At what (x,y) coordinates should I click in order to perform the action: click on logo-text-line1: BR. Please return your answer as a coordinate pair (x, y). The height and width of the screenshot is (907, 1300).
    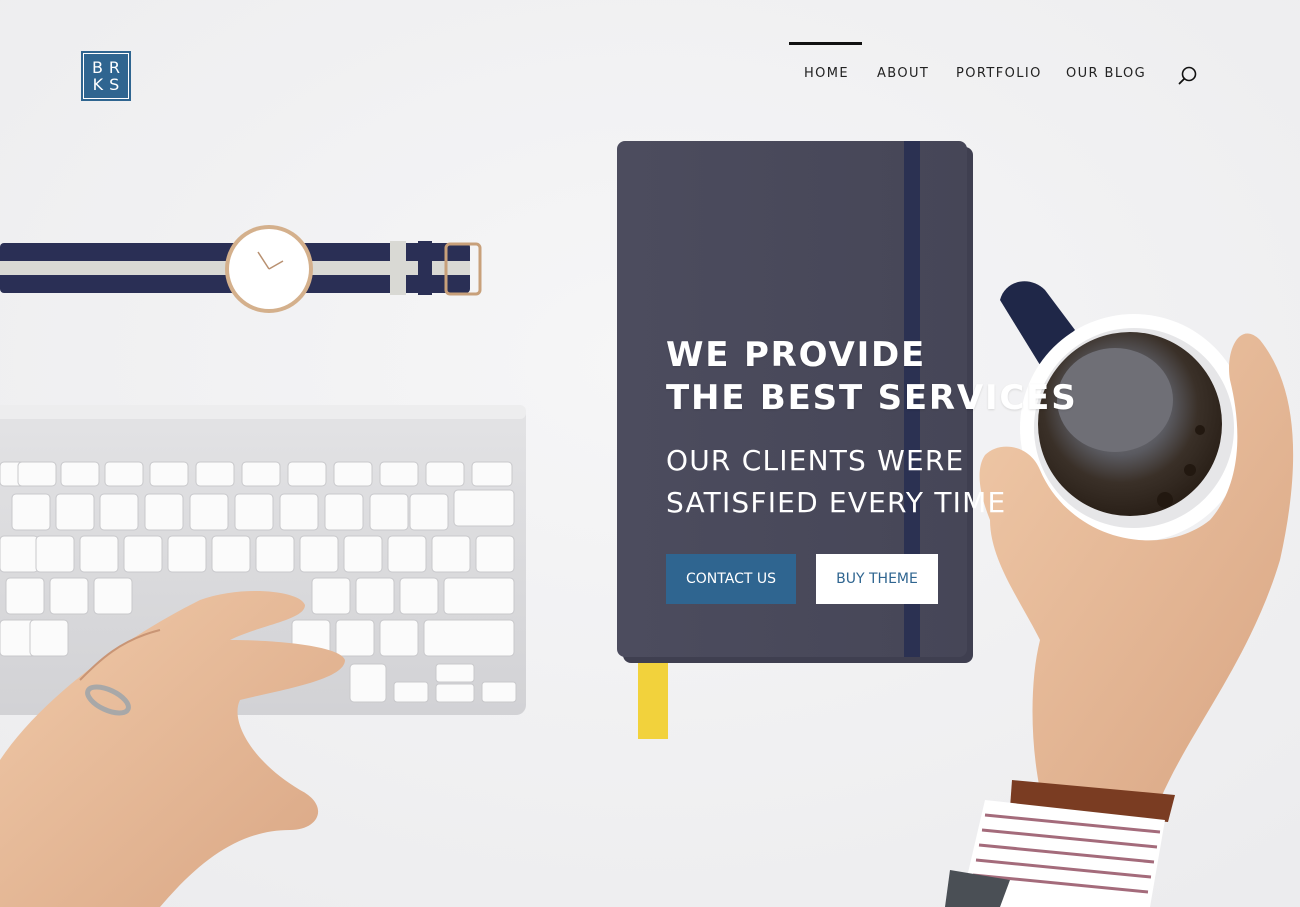
    Looking at the image, I should click on (109, 67).